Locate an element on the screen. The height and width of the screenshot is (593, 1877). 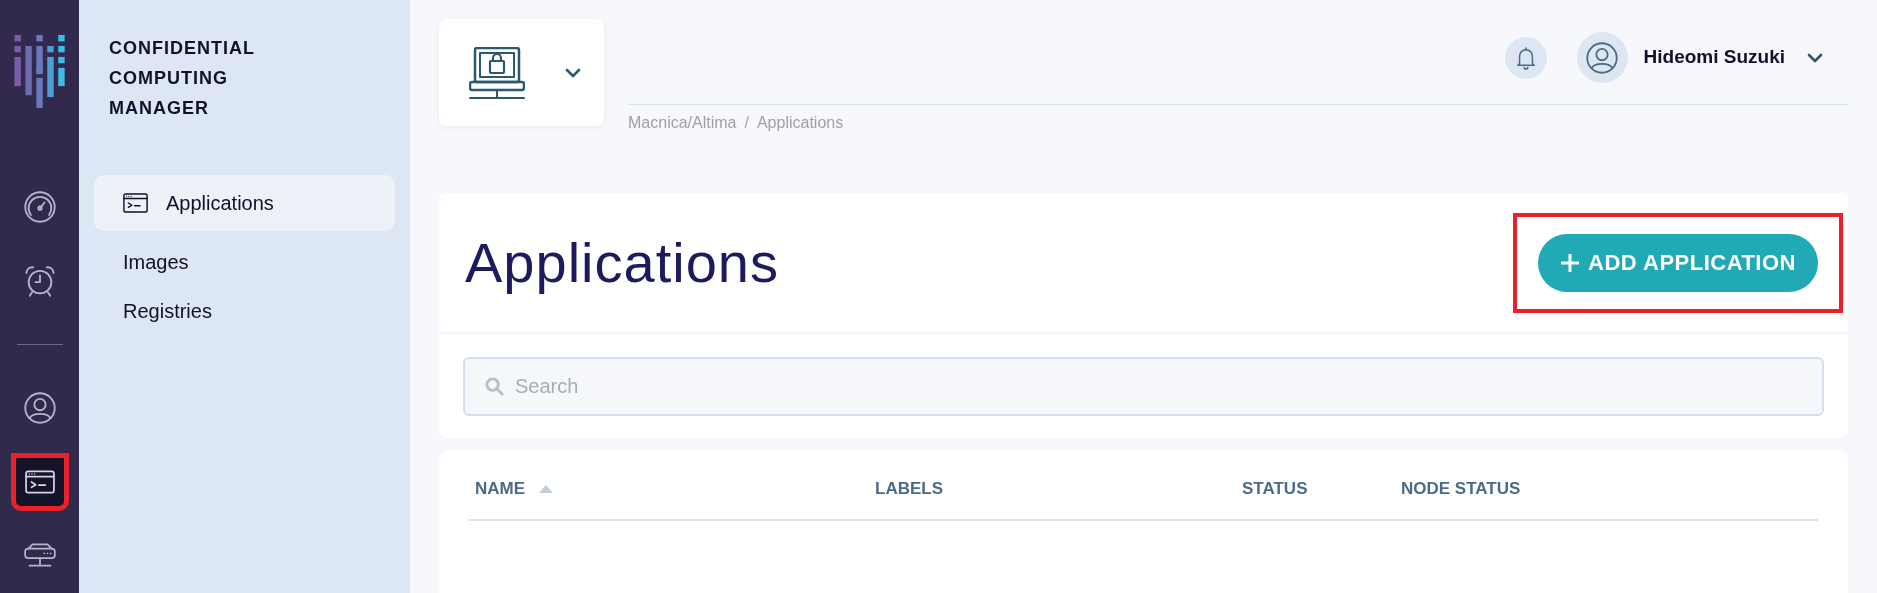
column-header: NAME is located at coordinates (675, 489).